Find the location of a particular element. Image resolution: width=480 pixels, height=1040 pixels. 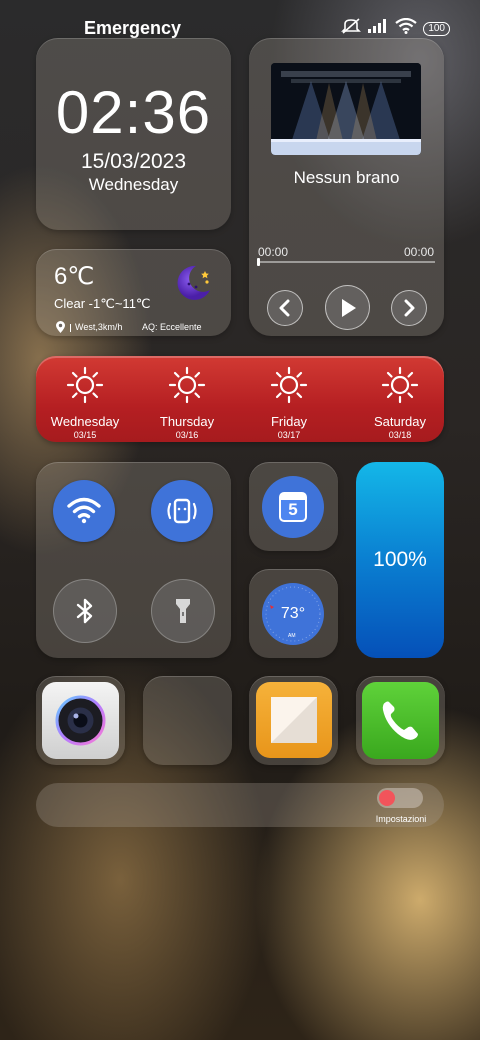

svg-text: AM is located at coordinates (292, 636).